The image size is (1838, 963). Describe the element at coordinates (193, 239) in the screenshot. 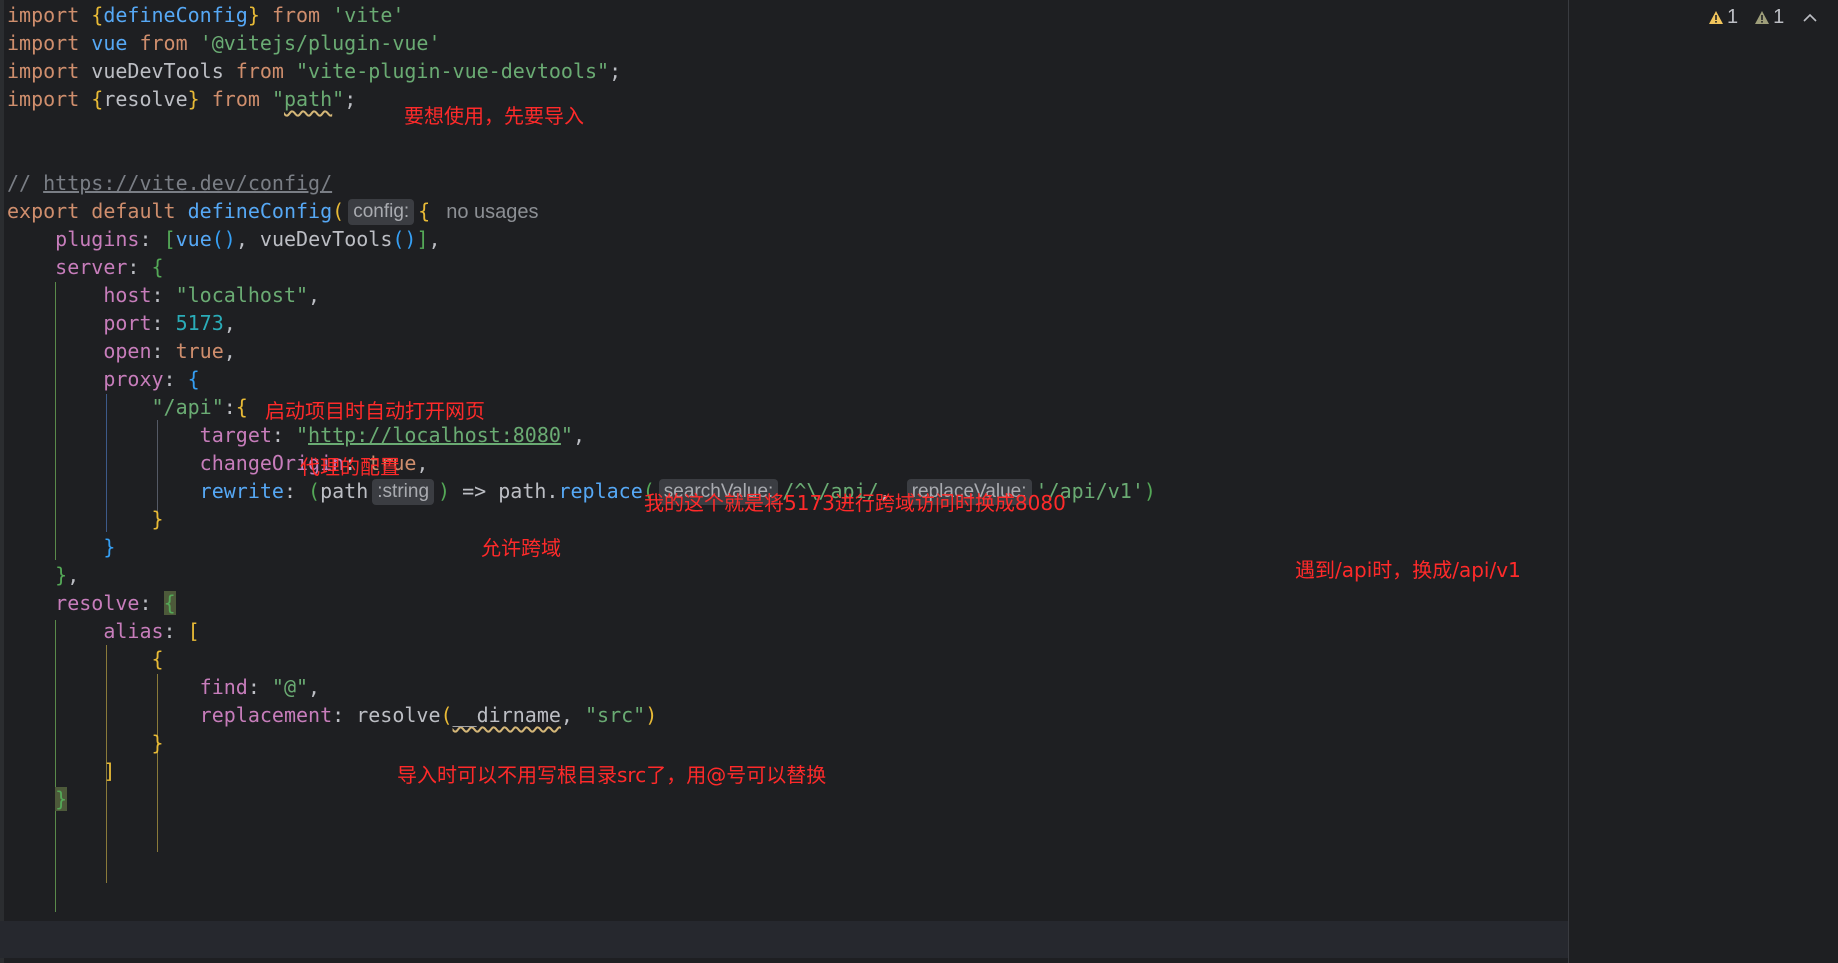

I see `token: vue` at that location.